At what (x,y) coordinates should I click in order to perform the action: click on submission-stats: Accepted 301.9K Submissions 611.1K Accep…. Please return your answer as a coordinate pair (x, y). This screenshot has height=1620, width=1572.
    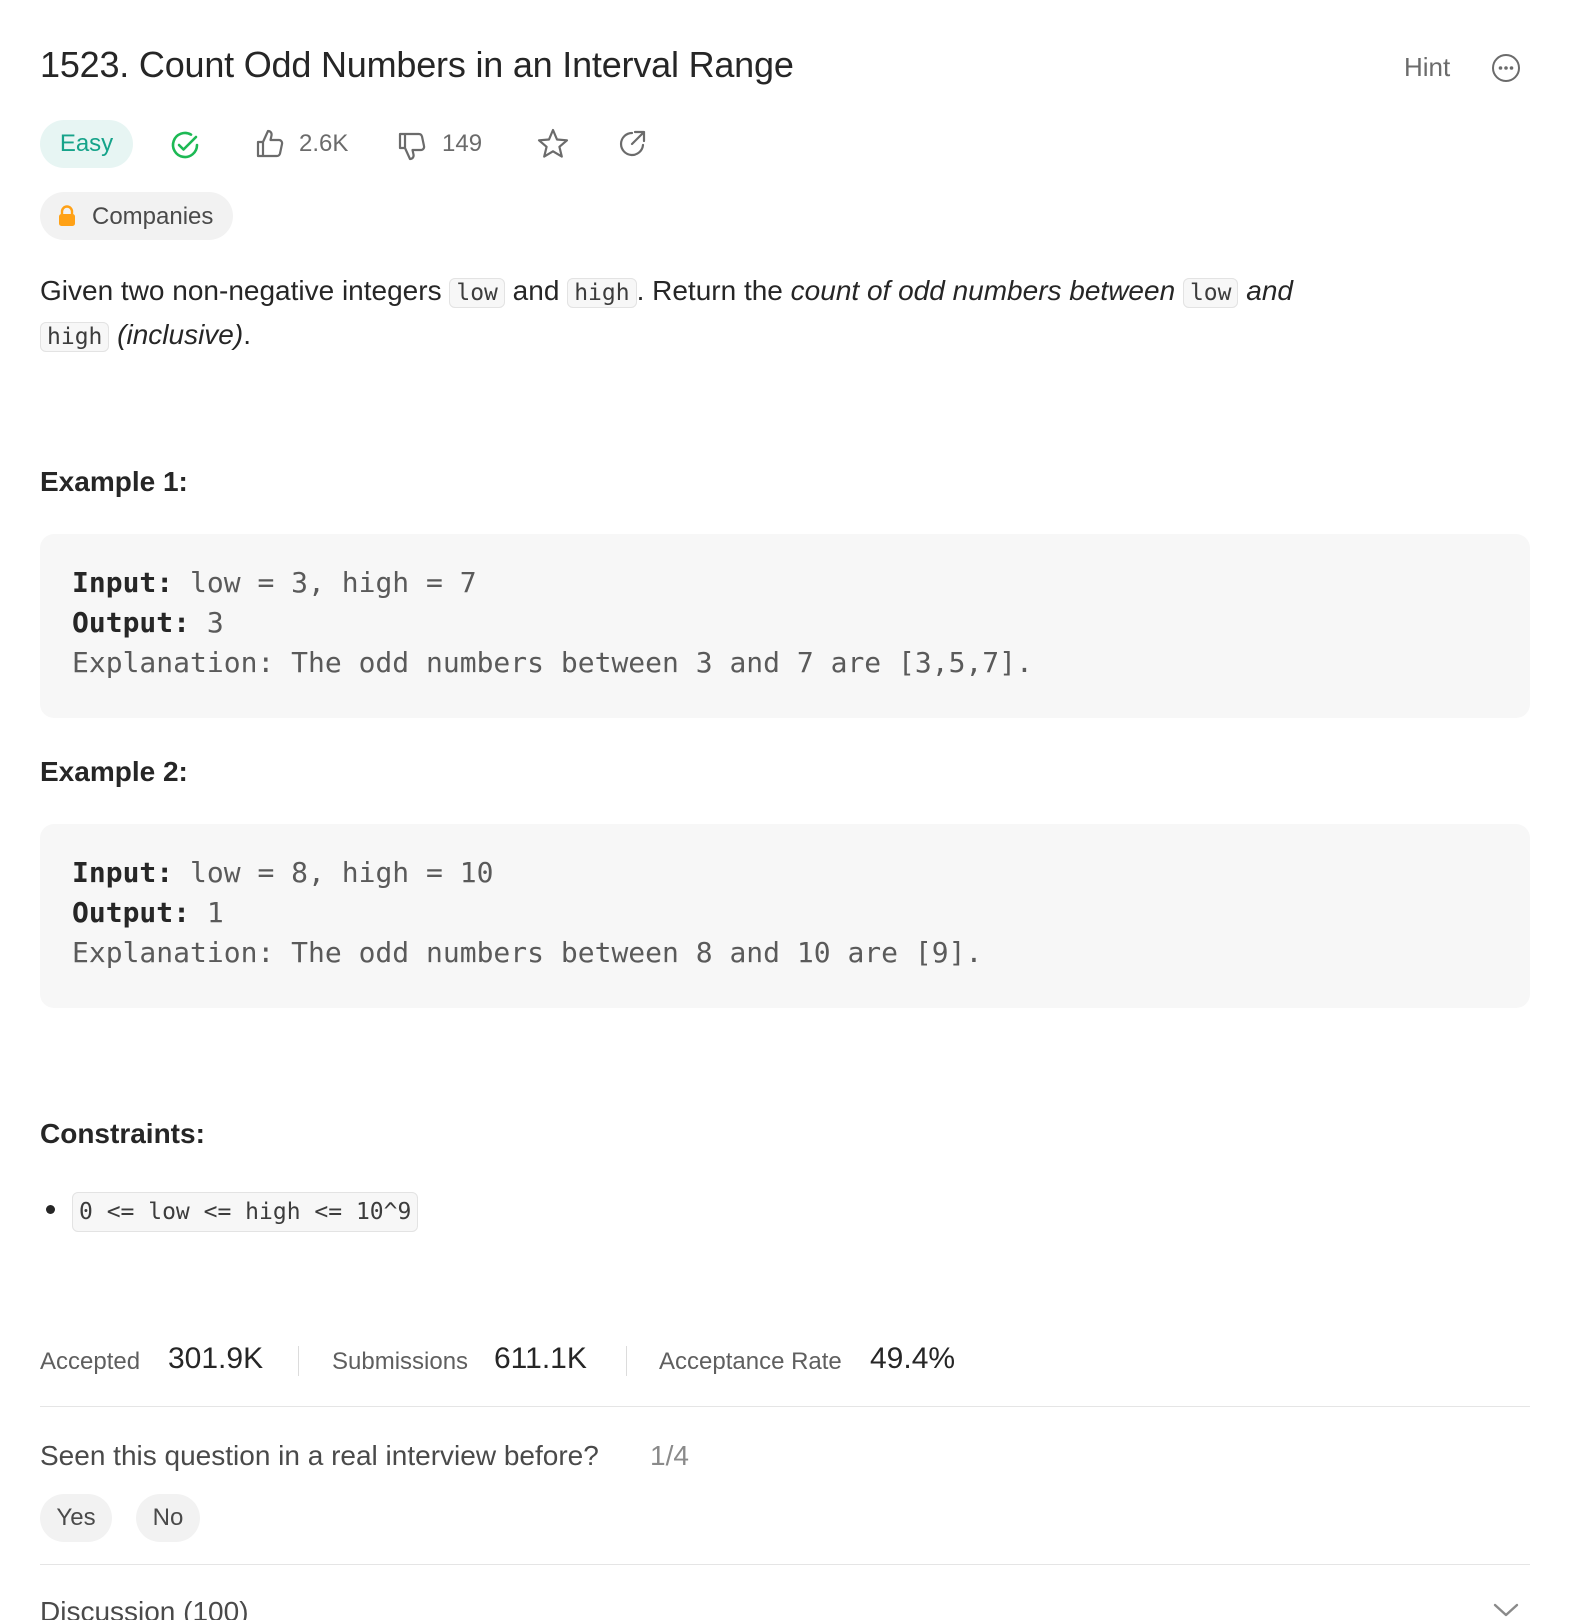
    Looking at the image, I should click on (590, 1362).